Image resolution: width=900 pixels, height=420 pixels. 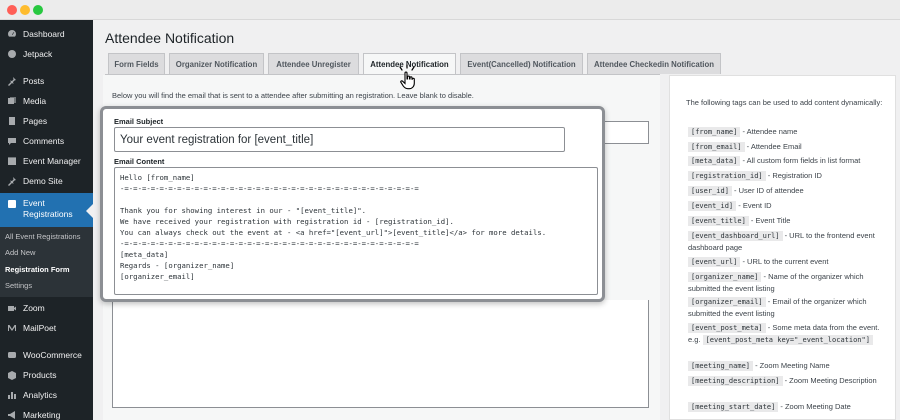 What do you see at coordinates (43, 181) in the screenshot?
I see `sidebar-item-label: Demo Site` at bounding box center [43, 181].